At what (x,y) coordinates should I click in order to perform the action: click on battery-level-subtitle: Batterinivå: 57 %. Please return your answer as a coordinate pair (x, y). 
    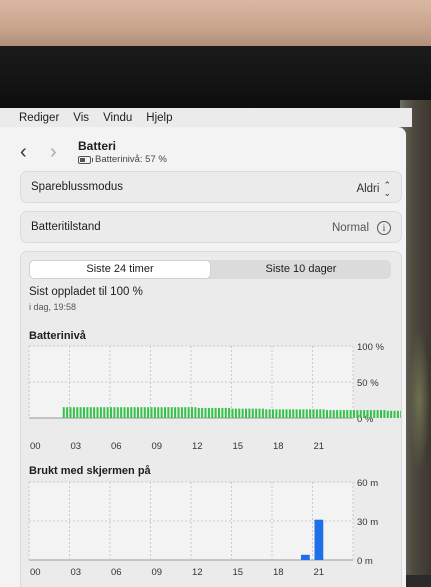
    Looking at the image, I should click on (122, 159).